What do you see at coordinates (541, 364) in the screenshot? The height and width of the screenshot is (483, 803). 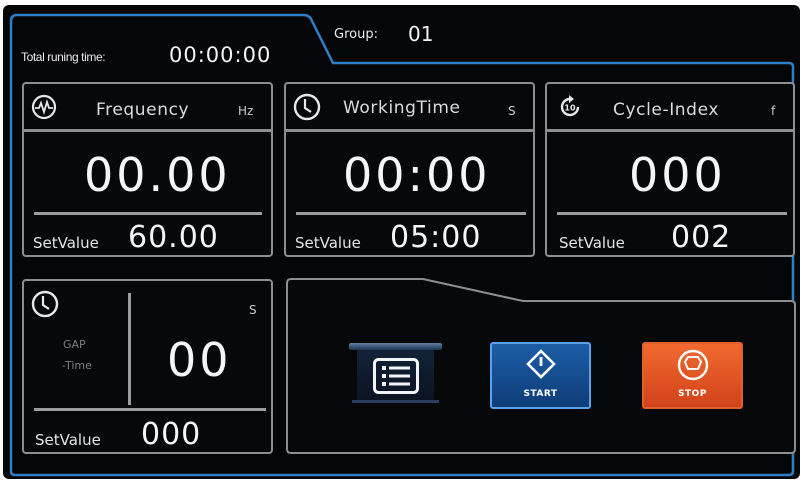 I see `start-diamond-icon` at bounding box center [541, 364].